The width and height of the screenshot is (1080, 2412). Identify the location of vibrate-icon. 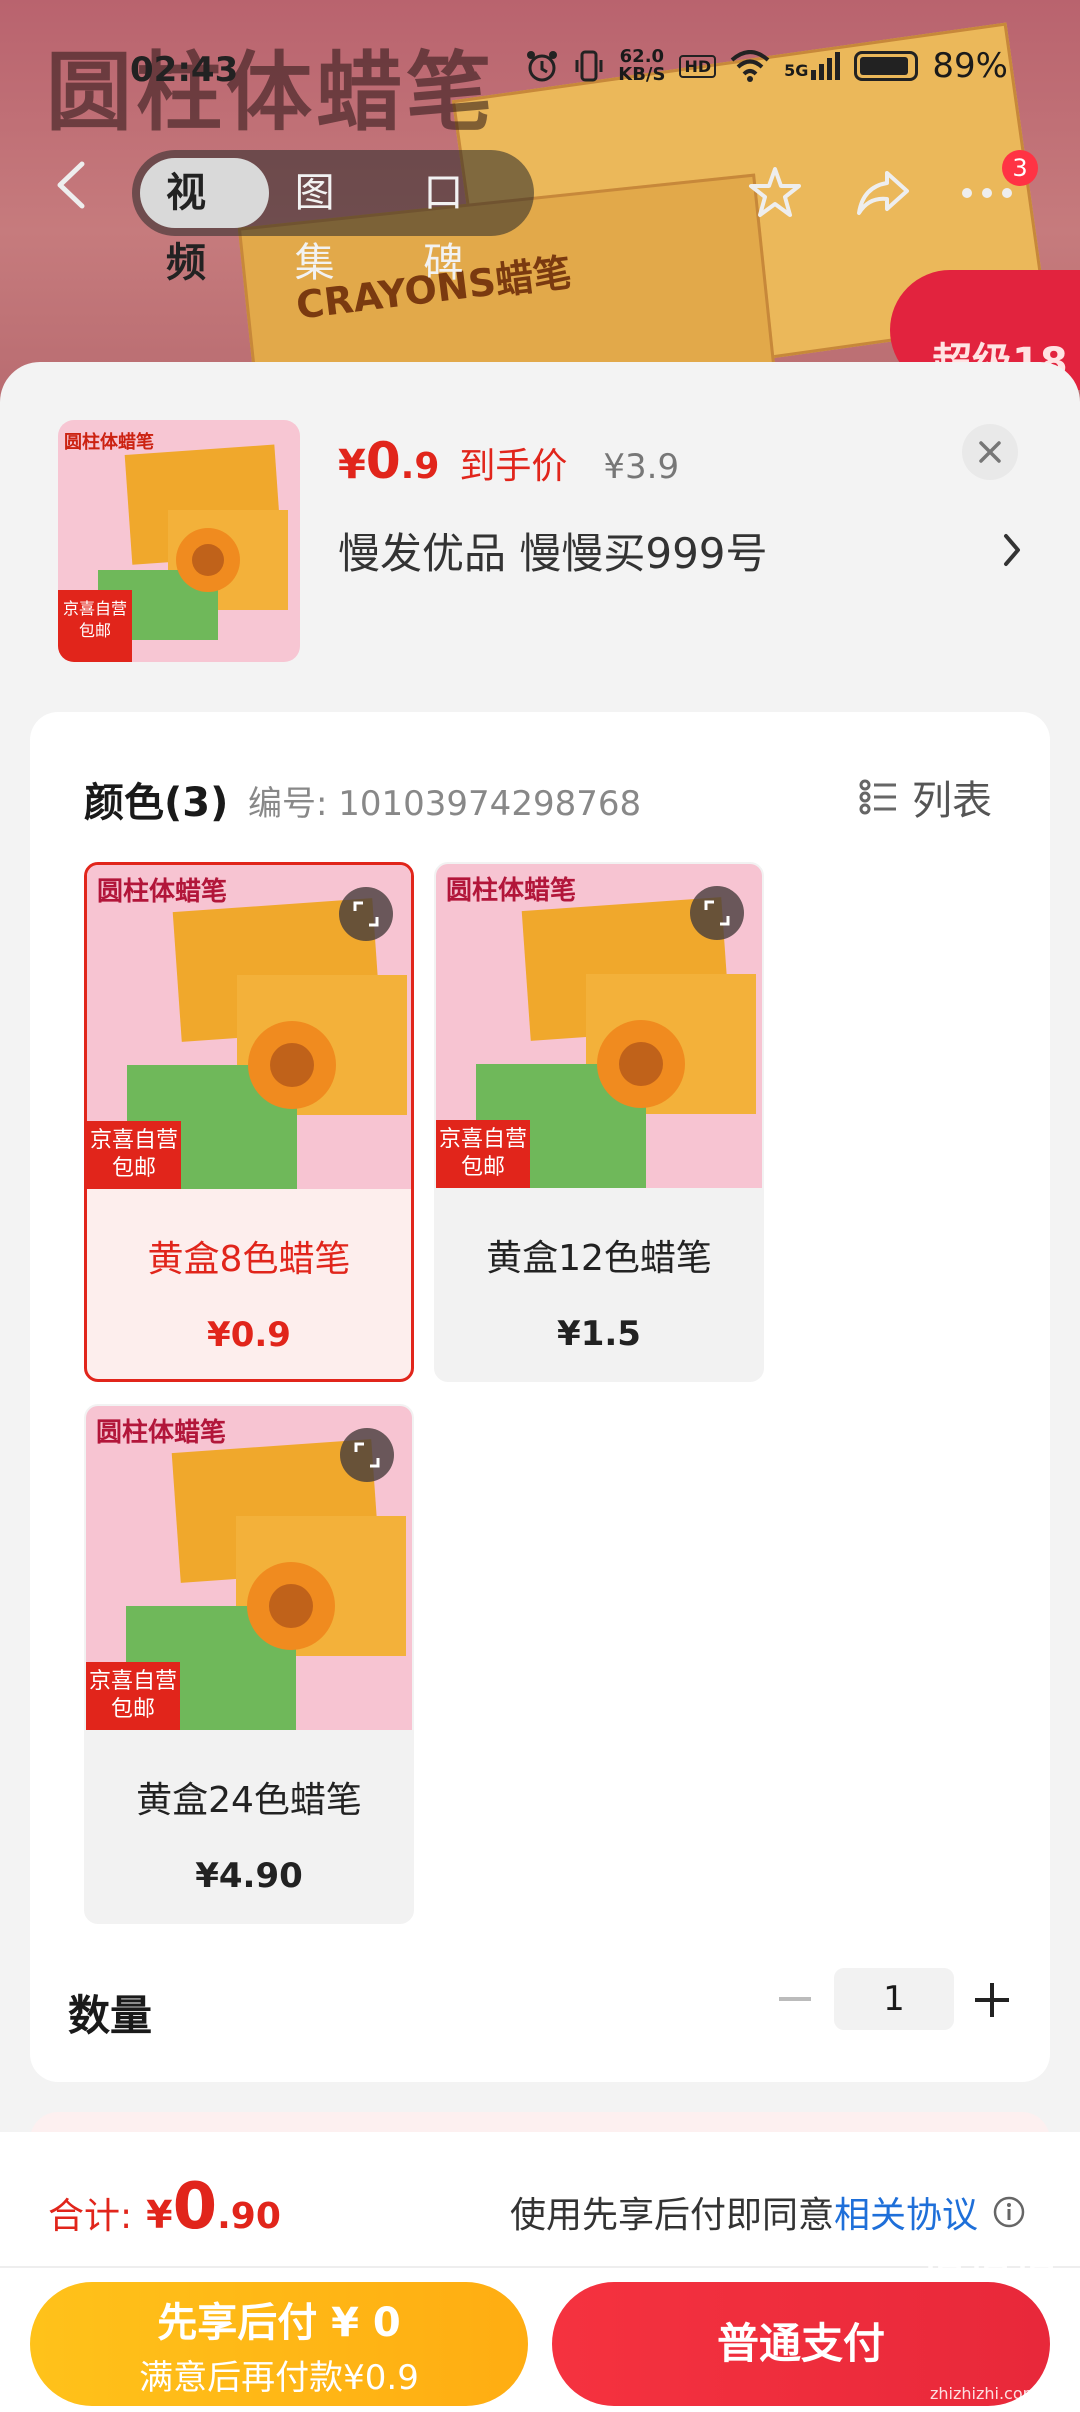
(589, 66).